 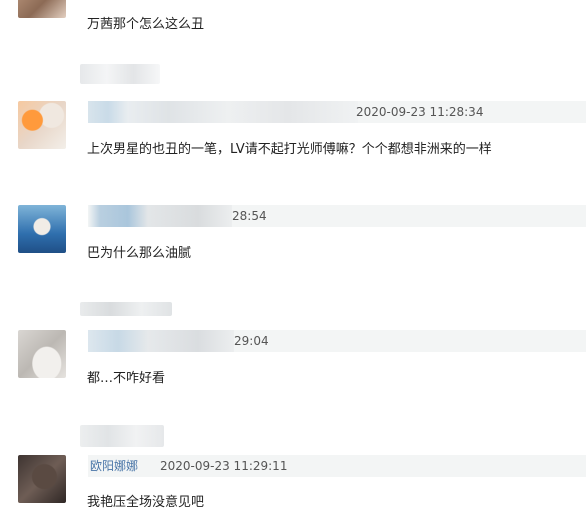 I want to click on comment-meta-bar: 29:04, so click(x=337, y=341).